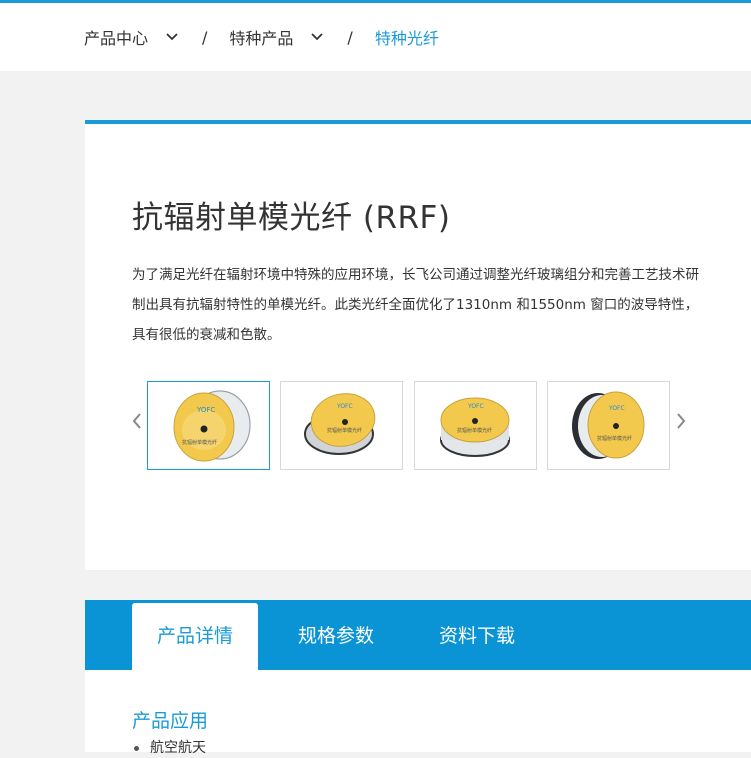 The width and height of the screenshot is (751, 758). I want to click on breadcrumb-bar: 产品中心 / 特种产品 / 特种光纤, so click(375, 37).